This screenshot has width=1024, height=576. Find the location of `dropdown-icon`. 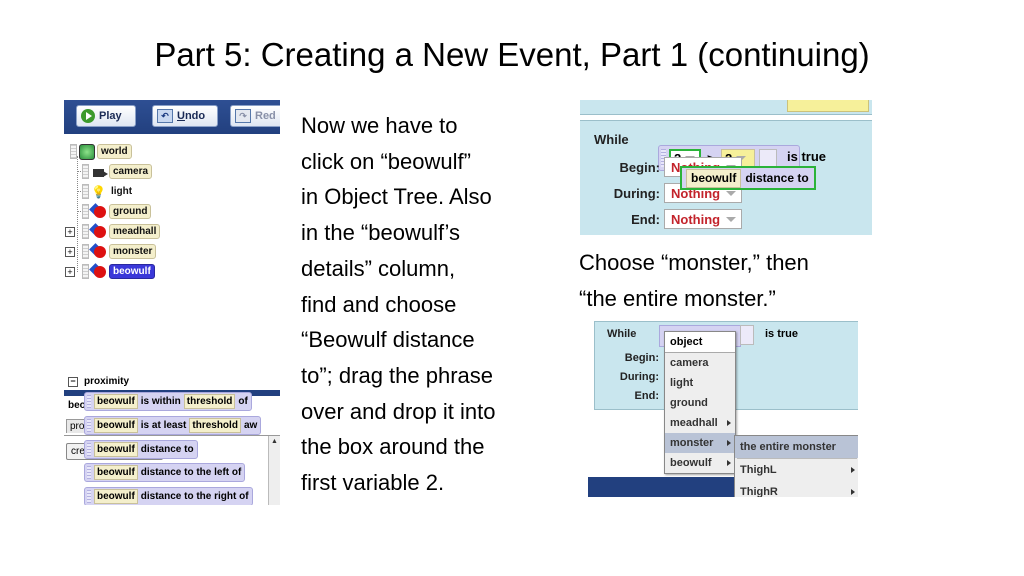

dropdown-icon is located at coordinates (731, 193).